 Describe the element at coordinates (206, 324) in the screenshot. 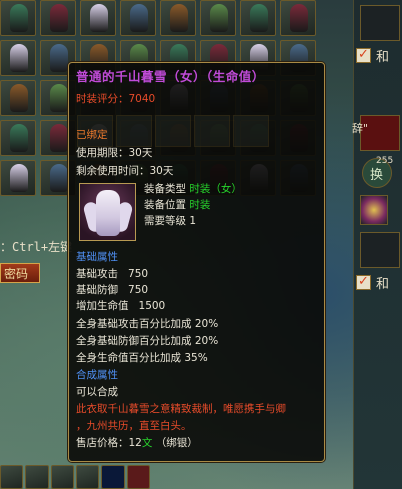

I see `pct-attack-value: 20%` at that location.